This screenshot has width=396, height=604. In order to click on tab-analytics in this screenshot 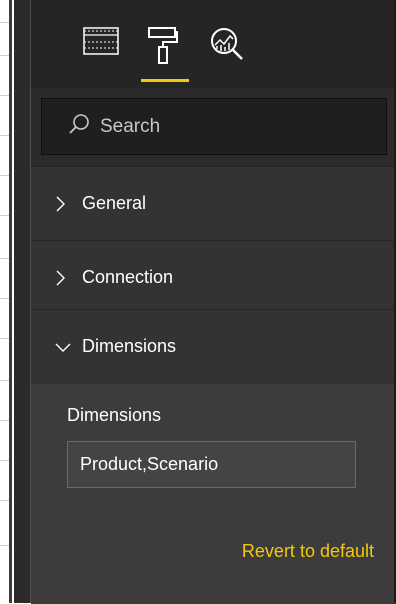, I will do `click(227, 53)`.